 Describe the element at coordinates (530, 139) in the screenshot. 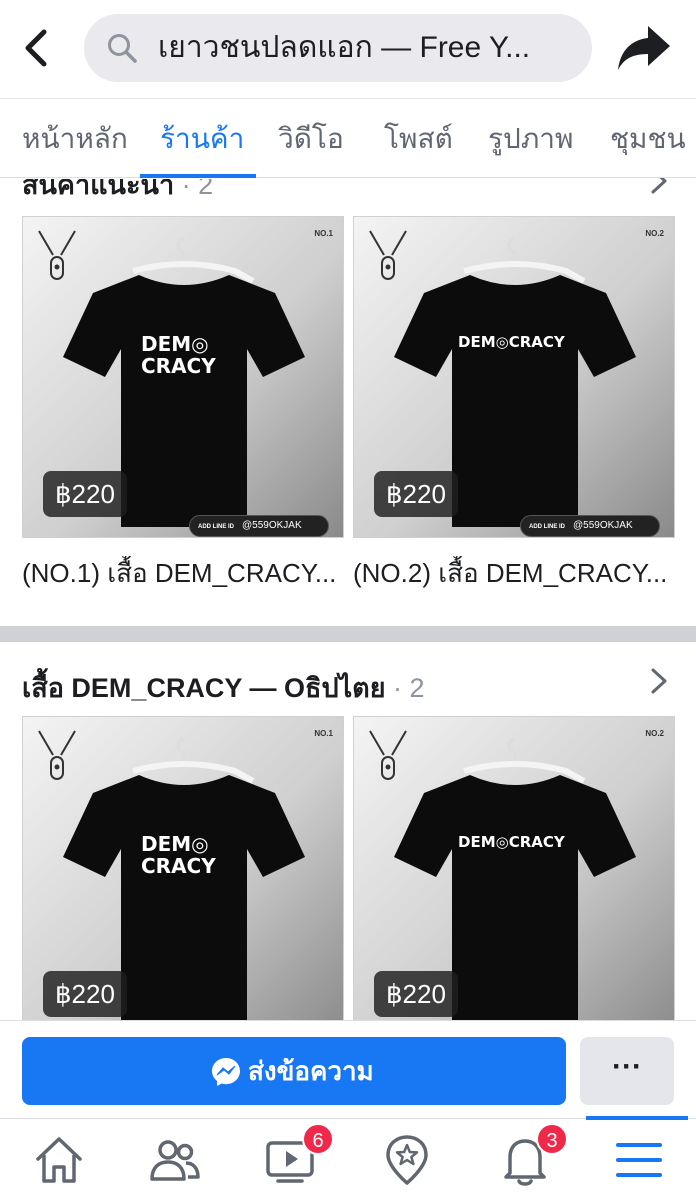

I see `tab-photos: รูปภาพ` at that location.